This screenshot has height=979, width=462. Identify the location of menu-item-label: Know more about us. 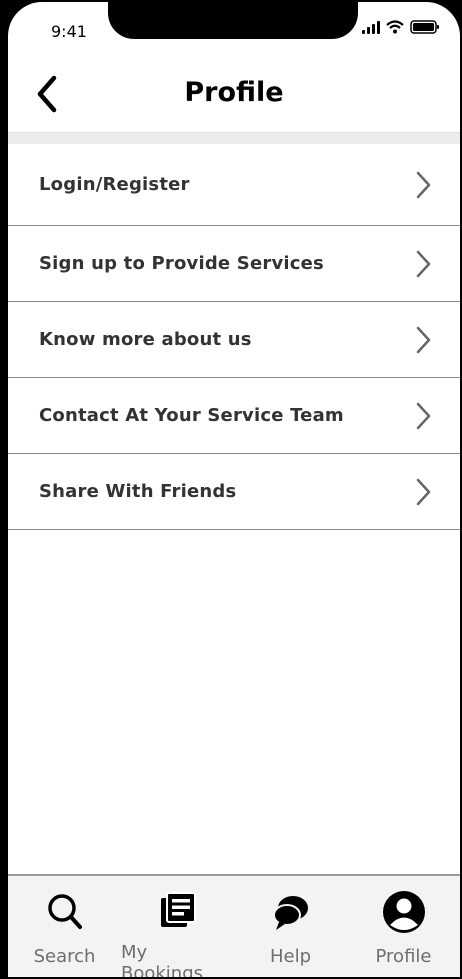
(145, 339).